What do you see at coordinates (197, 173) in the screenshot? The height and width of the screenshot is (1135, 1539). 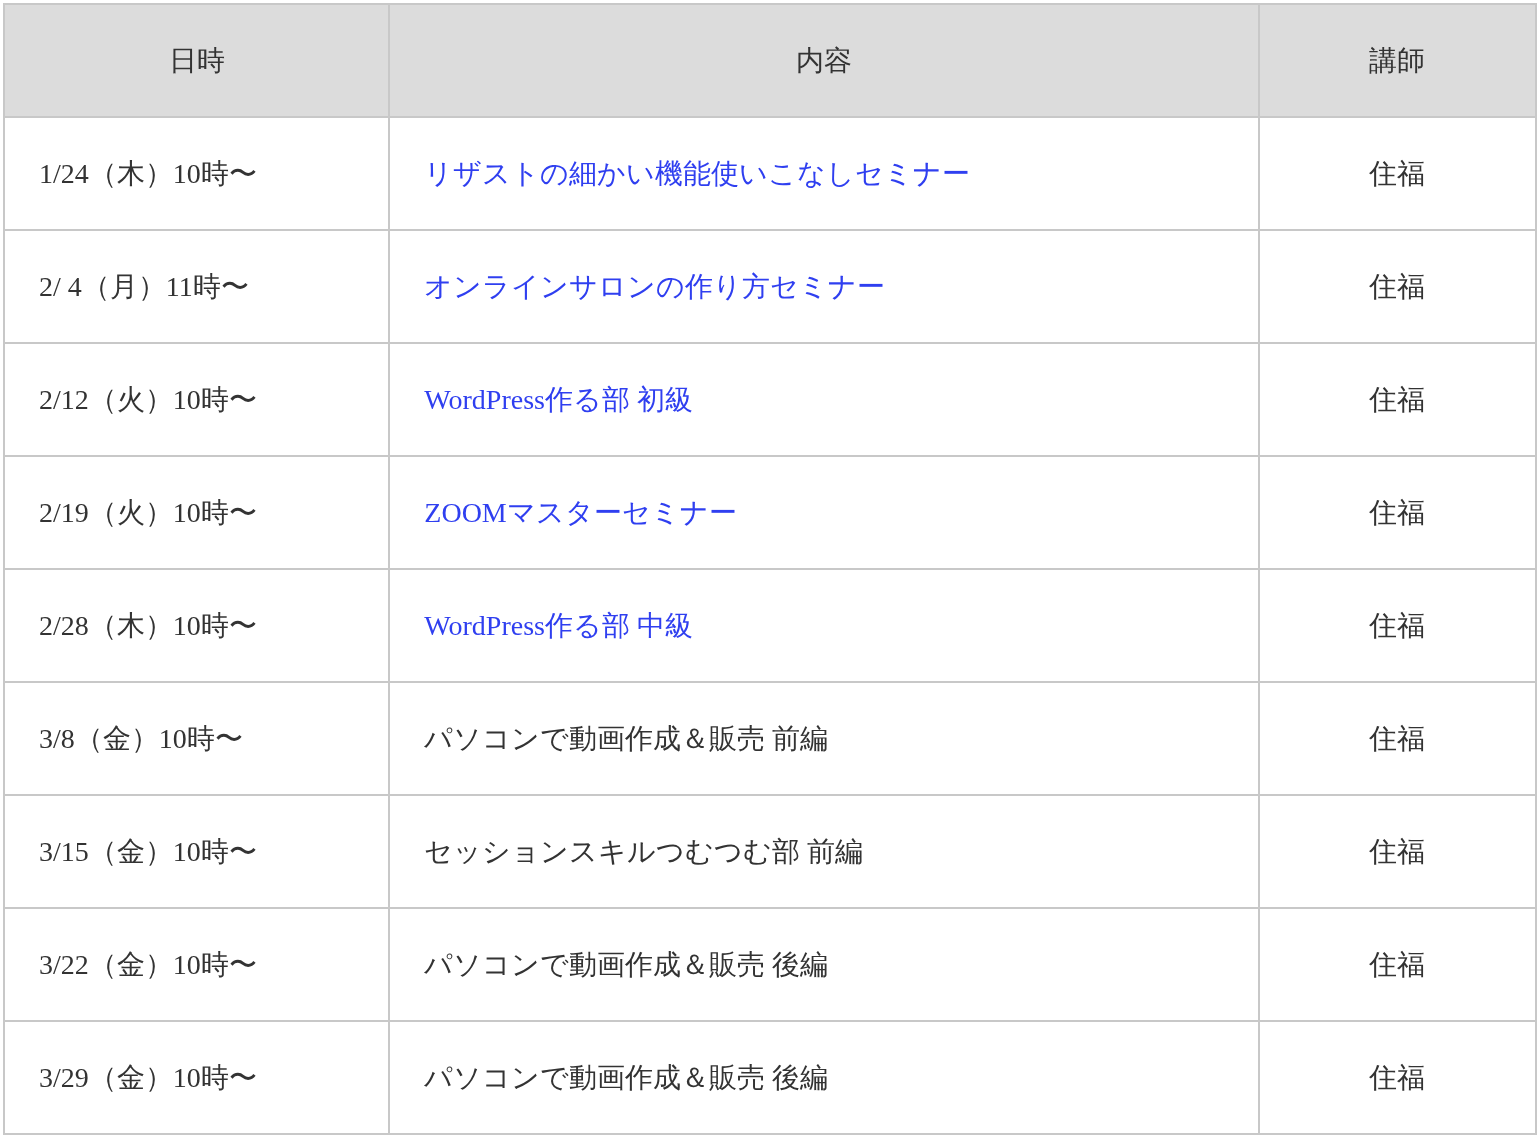 I see `date-cell: 1/24（木）10時〜` at bounding box center [197, 173].